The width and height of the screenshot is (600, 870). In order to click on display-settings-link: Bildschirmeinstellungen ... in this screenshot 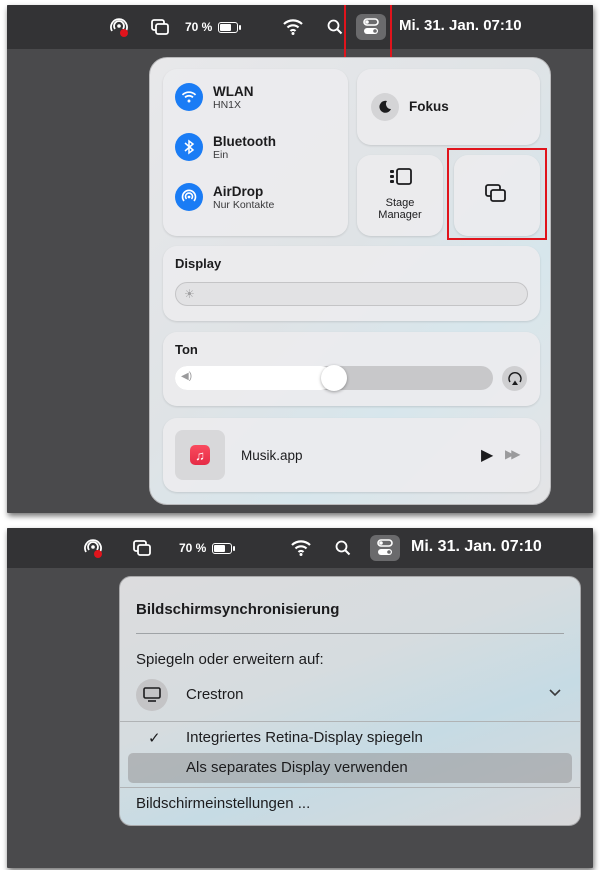, I will do `click(223, 803)`.